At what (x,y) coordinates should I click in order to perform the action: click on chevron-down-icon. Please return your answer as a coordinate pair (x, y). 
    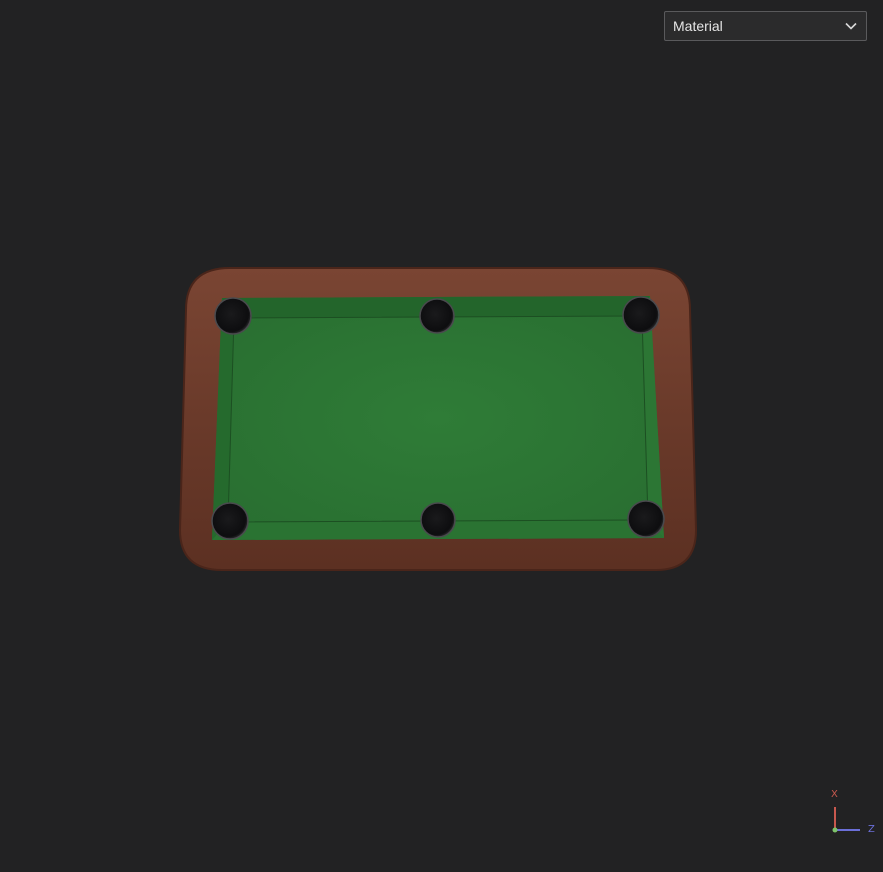
    Looking at the image, I should click on (851, 26).